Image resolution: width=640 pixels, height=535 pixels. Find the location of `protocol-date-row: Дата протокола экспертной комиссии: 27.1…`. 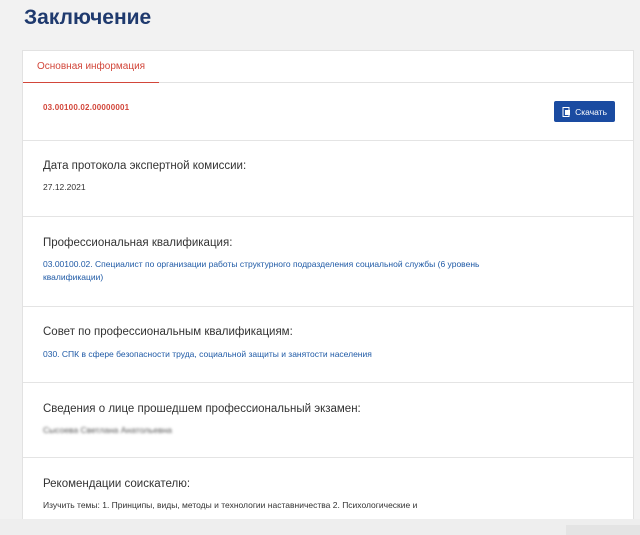

protocol-date-row: Дата протокола экспертной комиссии: 27.1… is located at coordinates (328, 179).